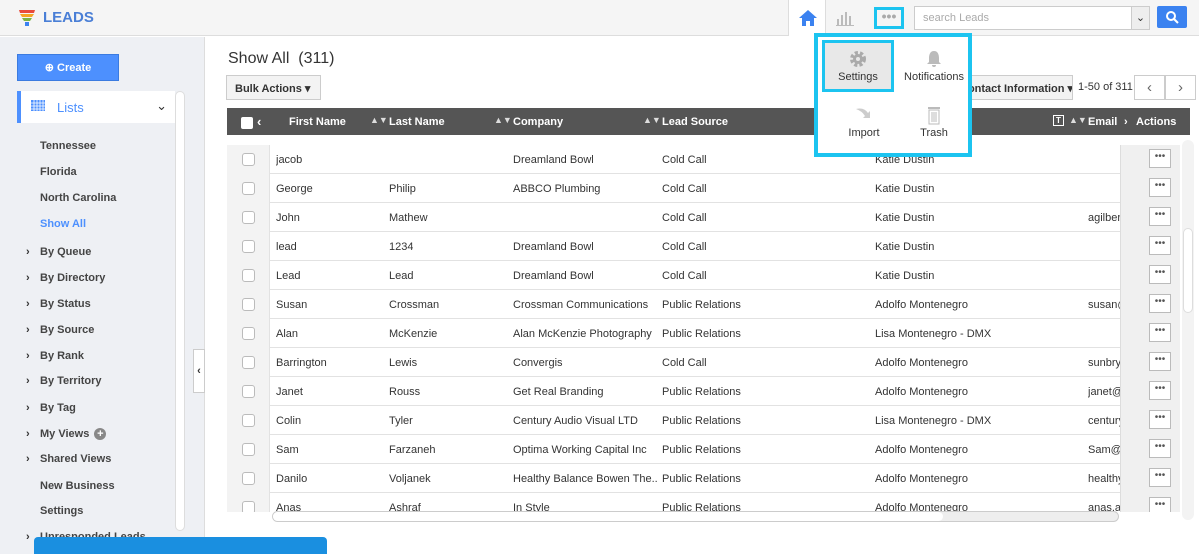 Image resolution: width=1199 pixels, height=554 pixels. Describe the element at coordinates (66, 434) in the screenshot. I see `sidebar-item: › My Views +` at that location.